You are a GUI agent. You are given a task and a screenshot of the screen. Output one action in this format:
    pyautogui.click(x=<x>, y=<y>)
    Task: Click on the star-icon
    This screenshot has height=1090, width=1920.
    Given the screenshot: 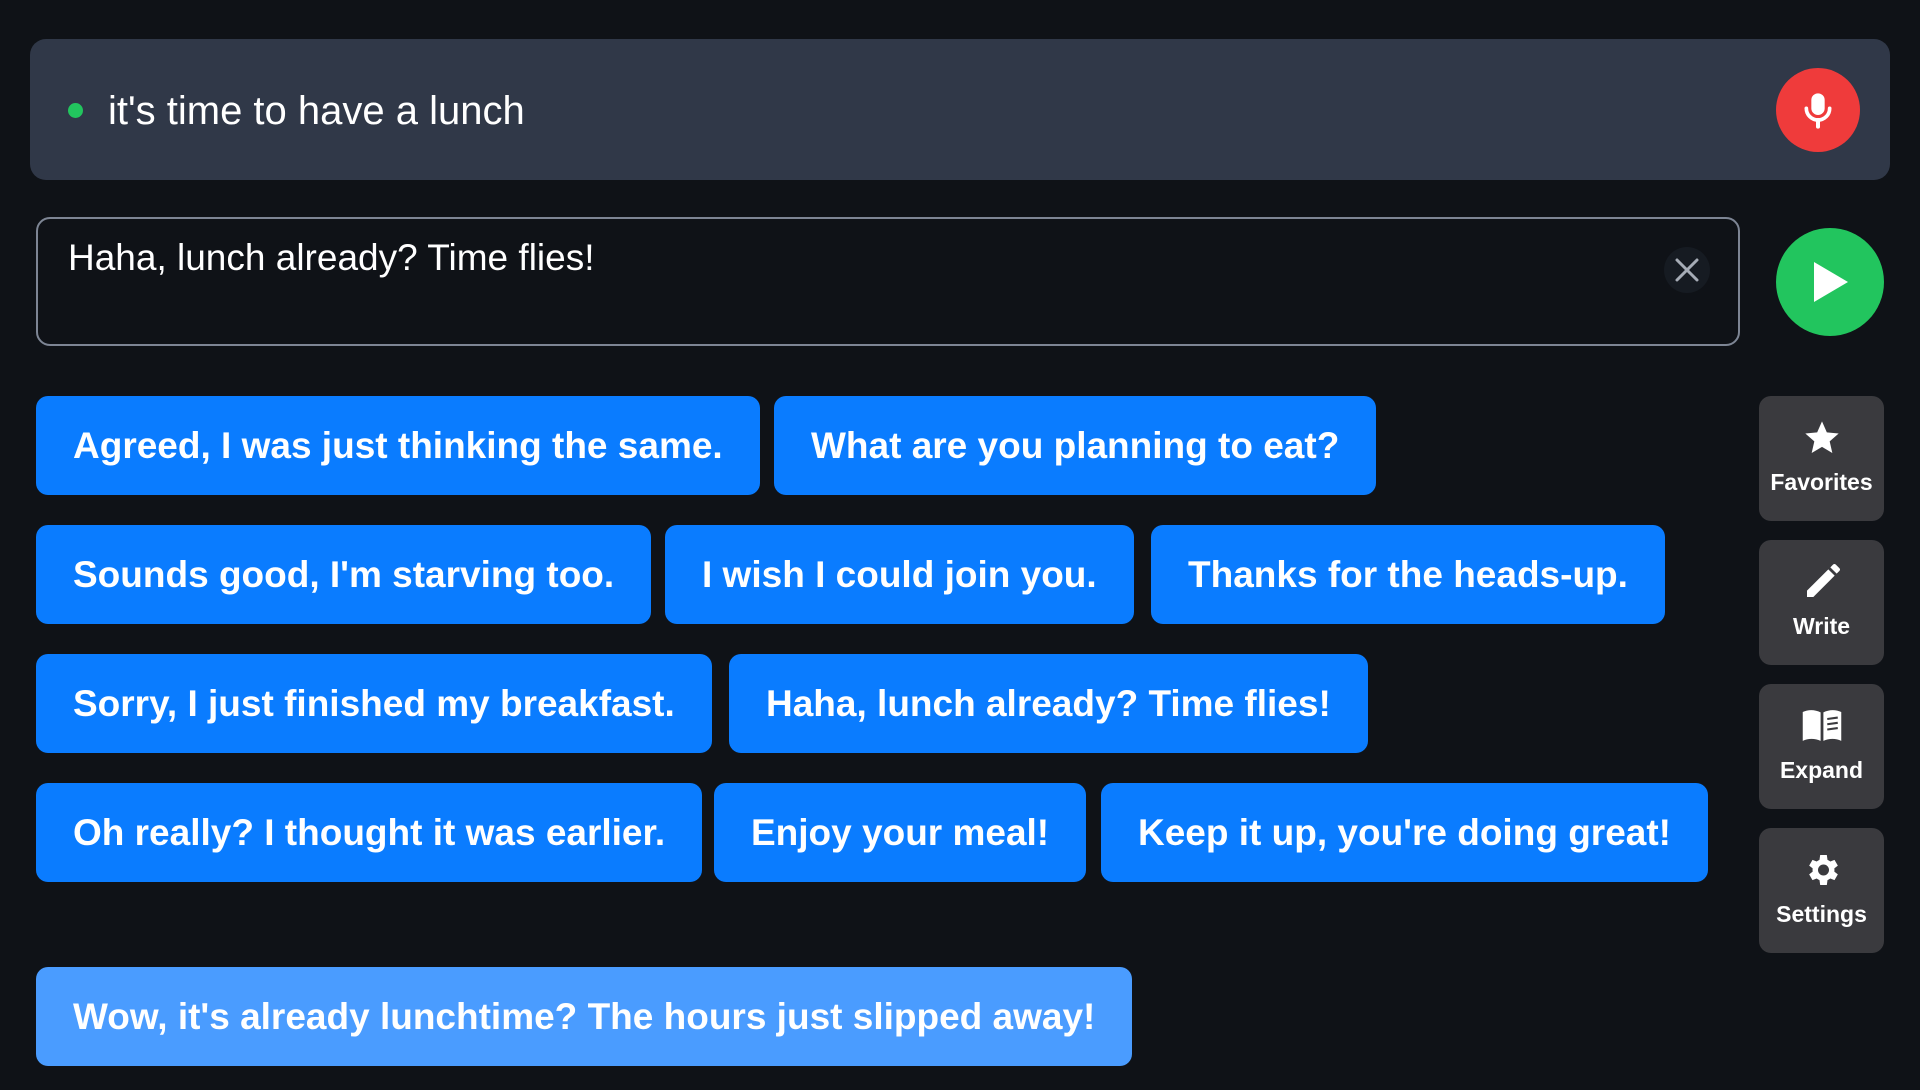 What is the action you would take?
    pyautogui.click(x=1821, y=437)
    